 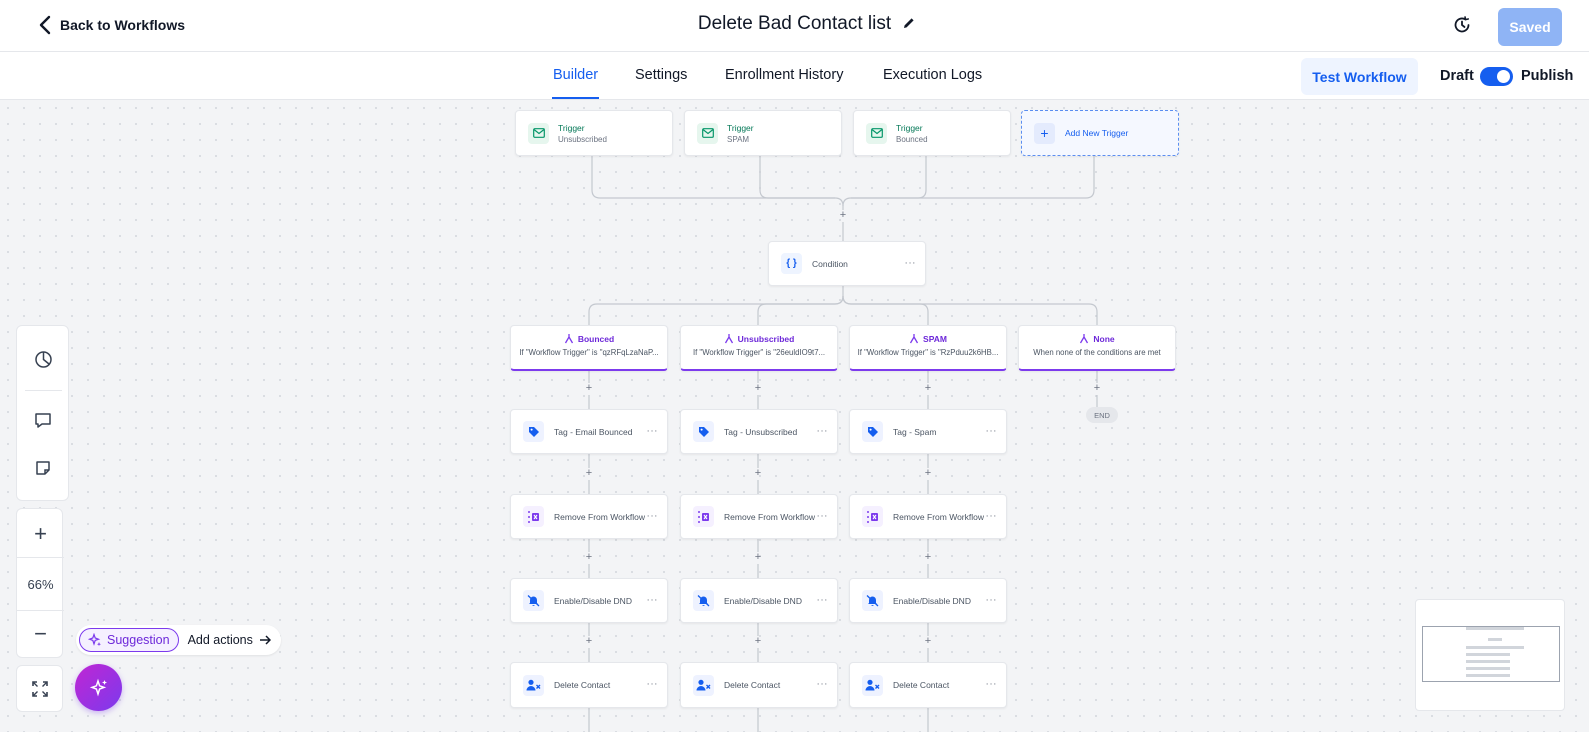 What do you see at coordinates (43, 390) in the screenshot?
I see `panel-divider` at bounding box center [43, 390].